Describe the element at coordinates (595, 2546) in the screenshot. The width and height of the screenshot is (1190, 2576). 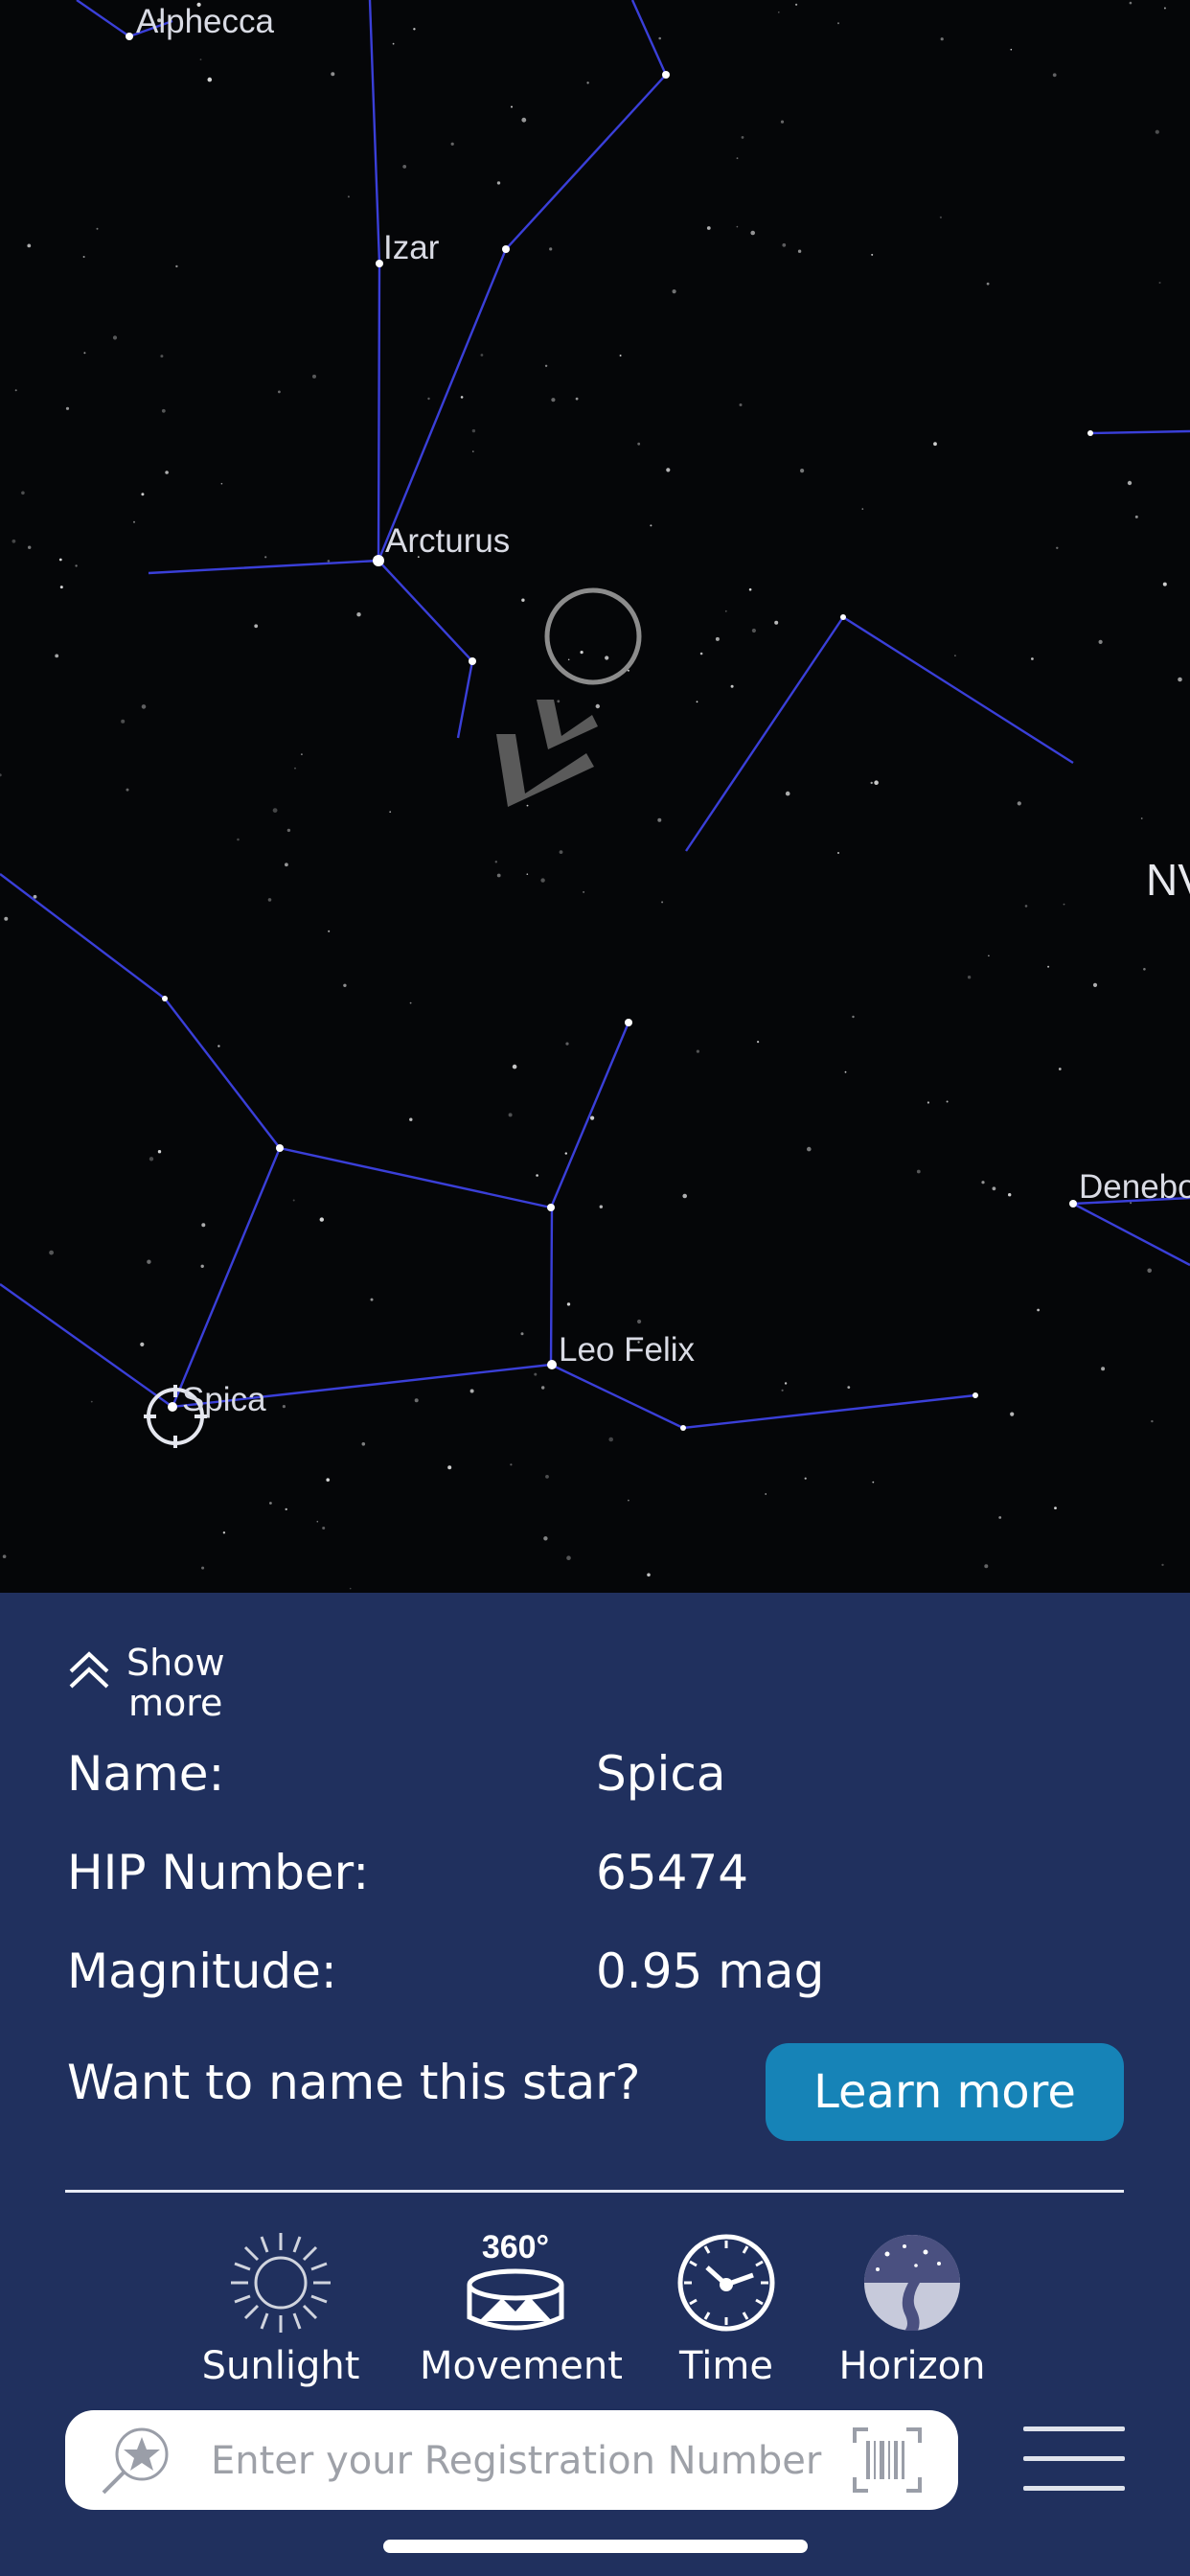
I see `home-indicator` at that location.